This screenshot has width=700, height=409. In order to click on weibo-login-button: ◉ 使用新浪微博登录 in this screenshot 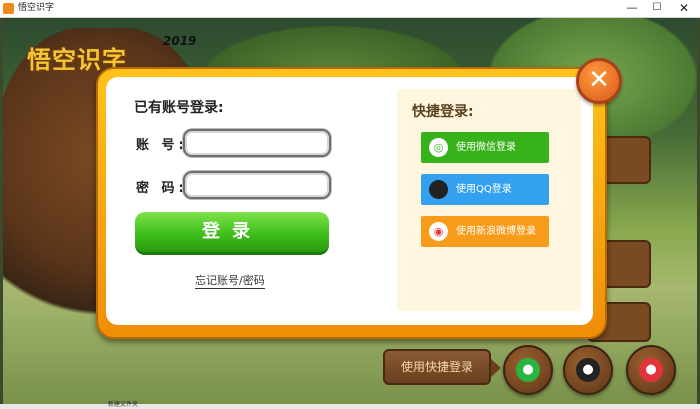, I will do `click(485, 231)`.